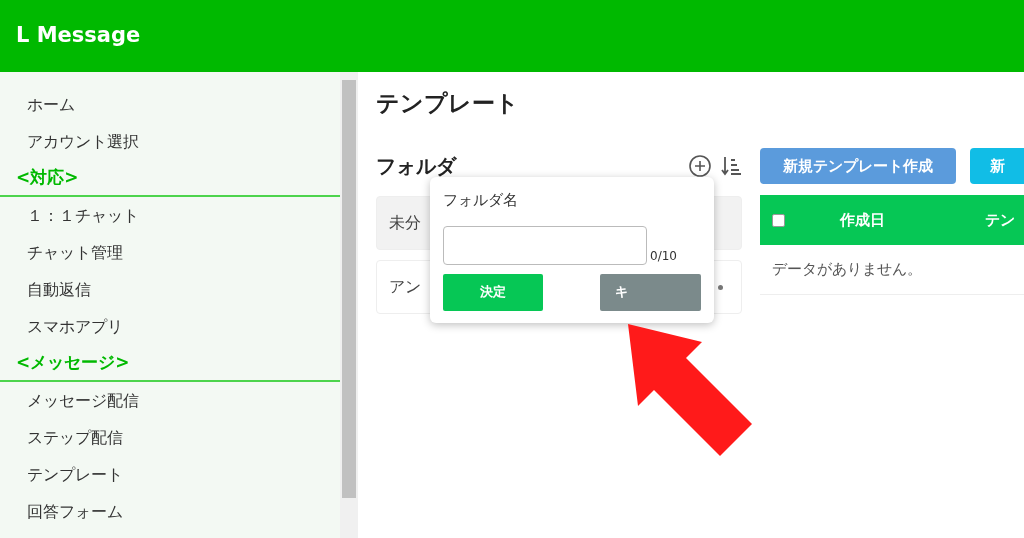  What do you see at coordinates (663, 256) in the screenshot?
I see `character-counter: 0/10` at bounding box center [663, 256].